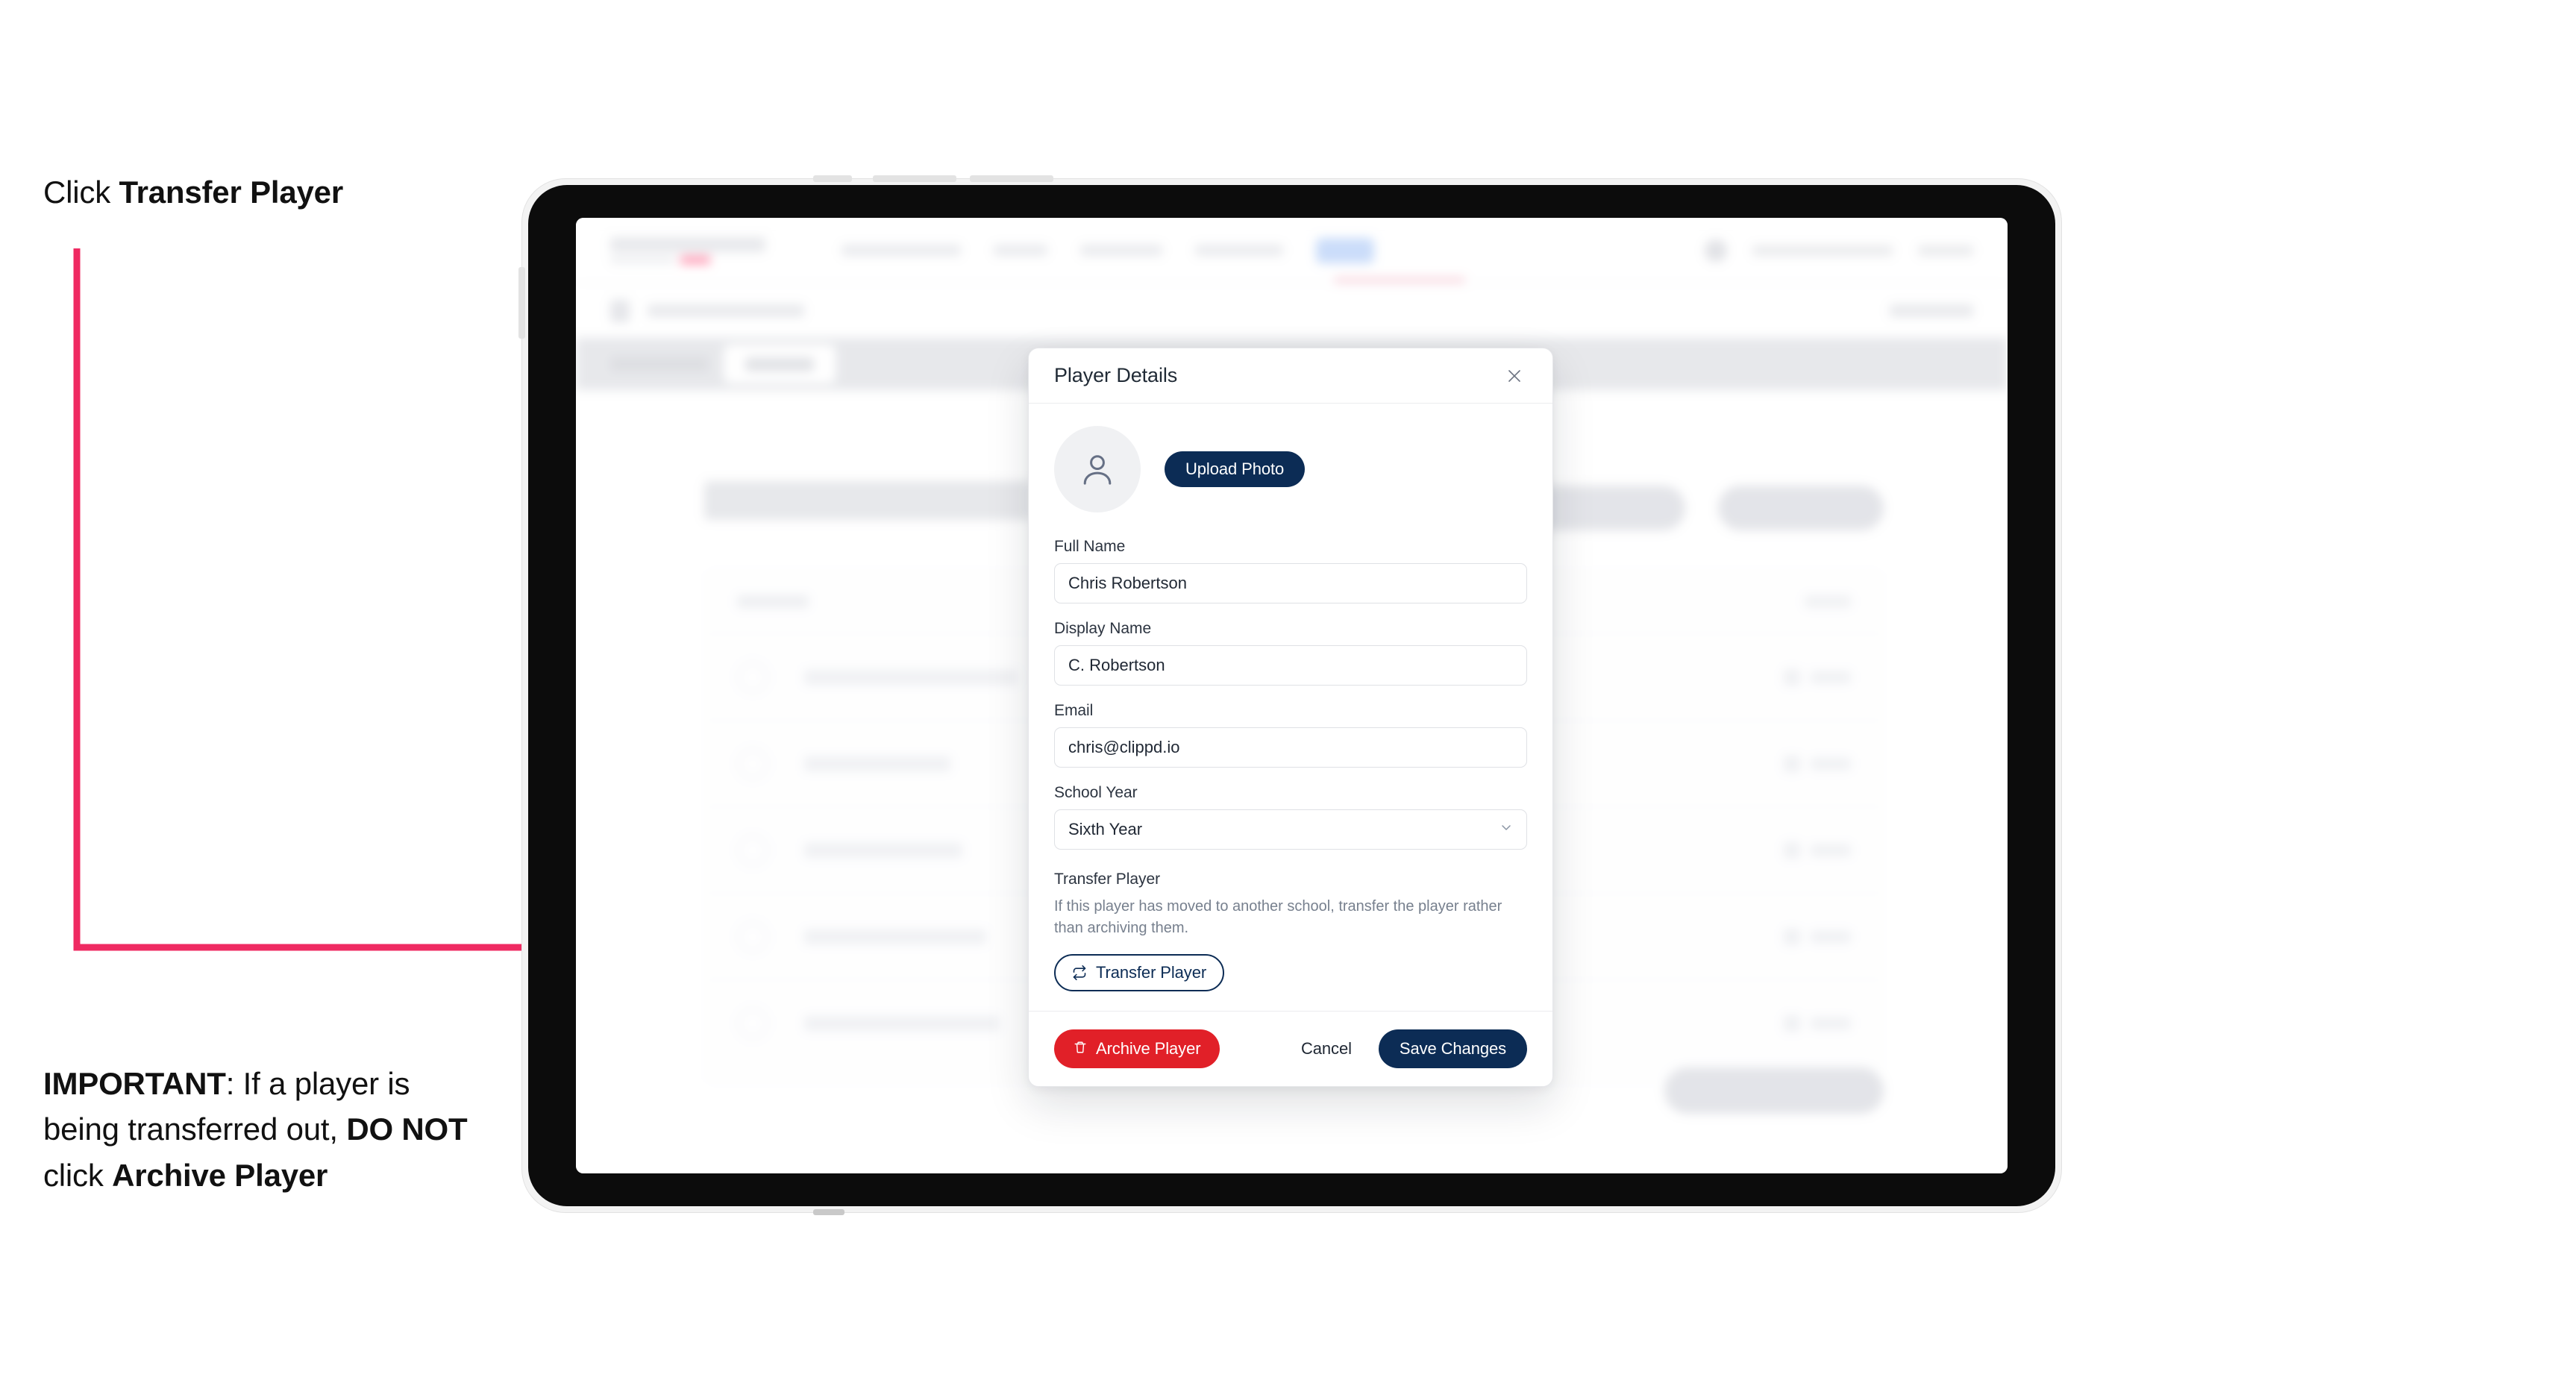  I want to click on modal-header: Player Details, so click(1290, 376).